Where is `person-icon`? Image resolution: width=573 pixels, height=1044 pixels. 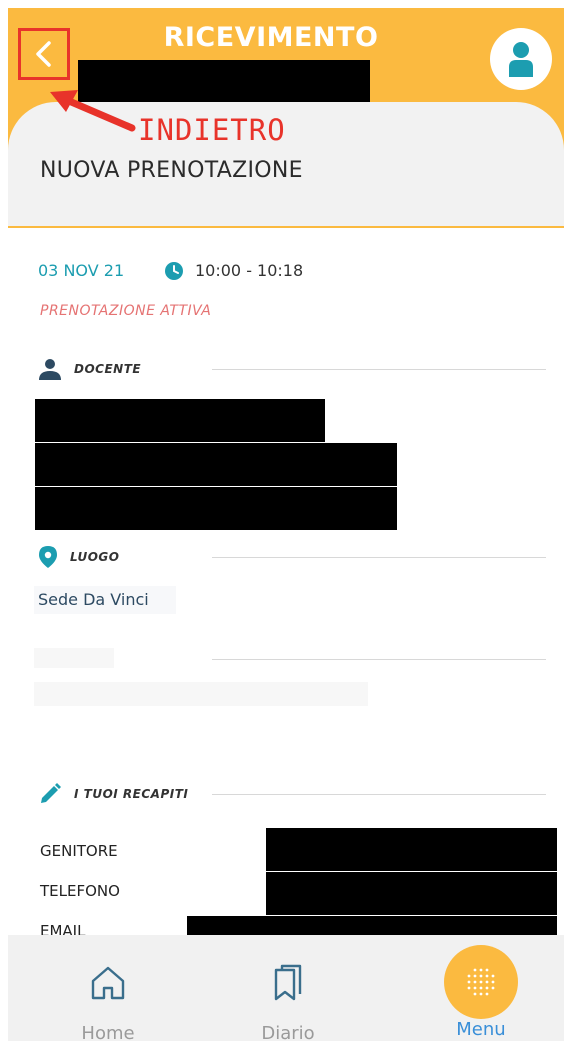
person-icon is located at coordinates (50, 369).